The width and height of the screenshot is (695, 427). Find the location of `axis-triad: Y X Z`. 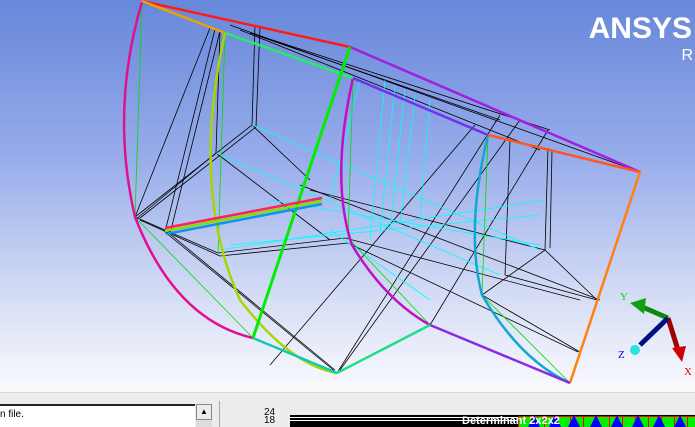

axis-triad: Y X Z is located at coordinates (655, 334).